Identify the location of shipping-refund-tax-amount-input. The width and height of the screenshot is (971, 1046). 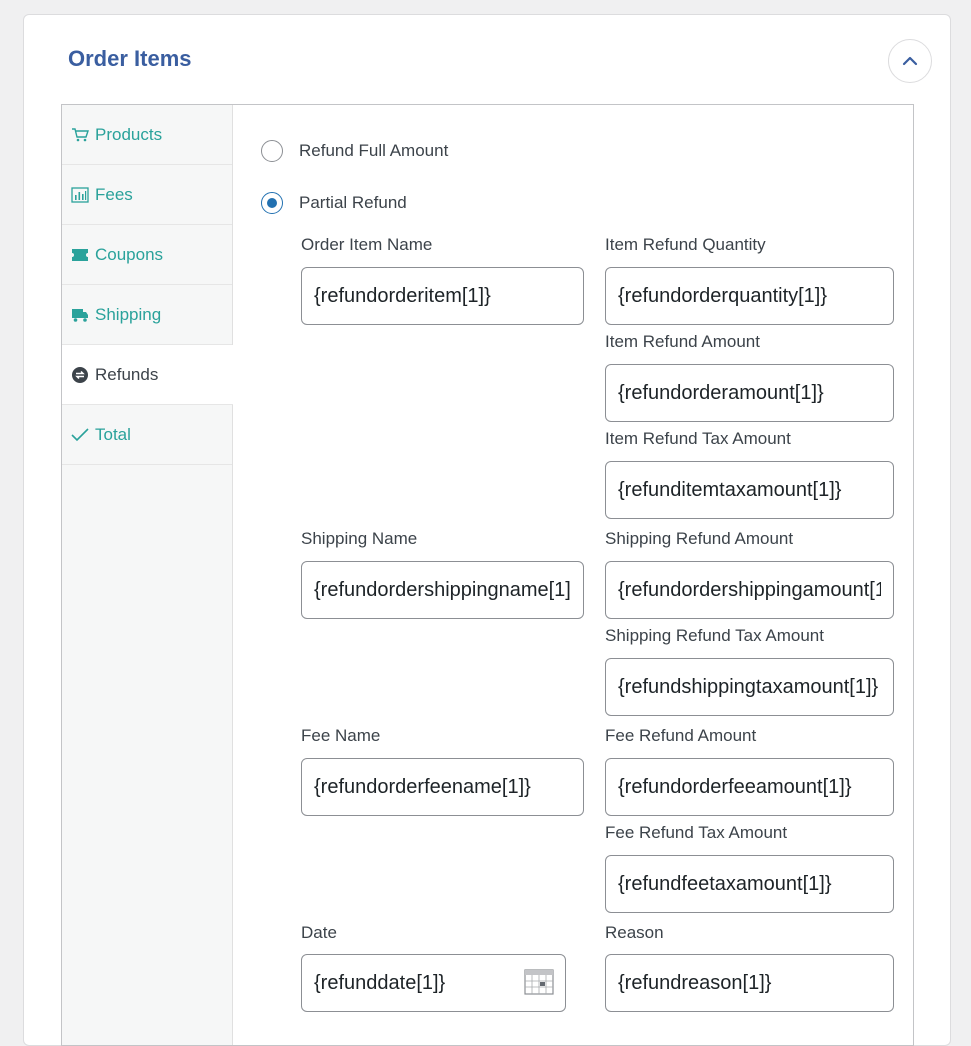
(749, 687).